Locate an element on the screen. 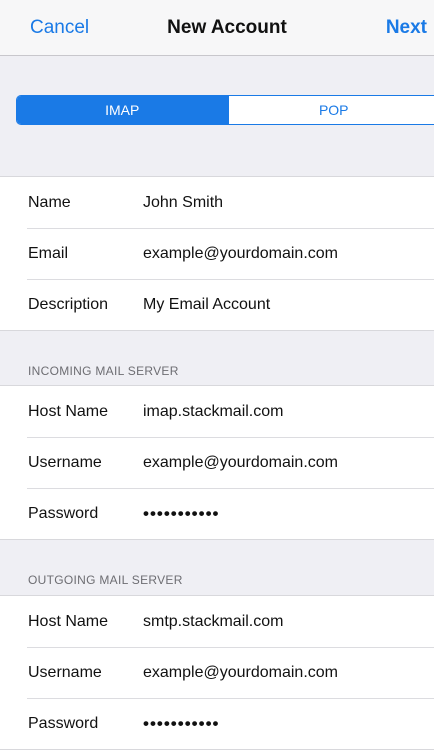 This screenshot has height=750, width=434. email-field: example@yourdomain.com is located at coordinates (240, 254).